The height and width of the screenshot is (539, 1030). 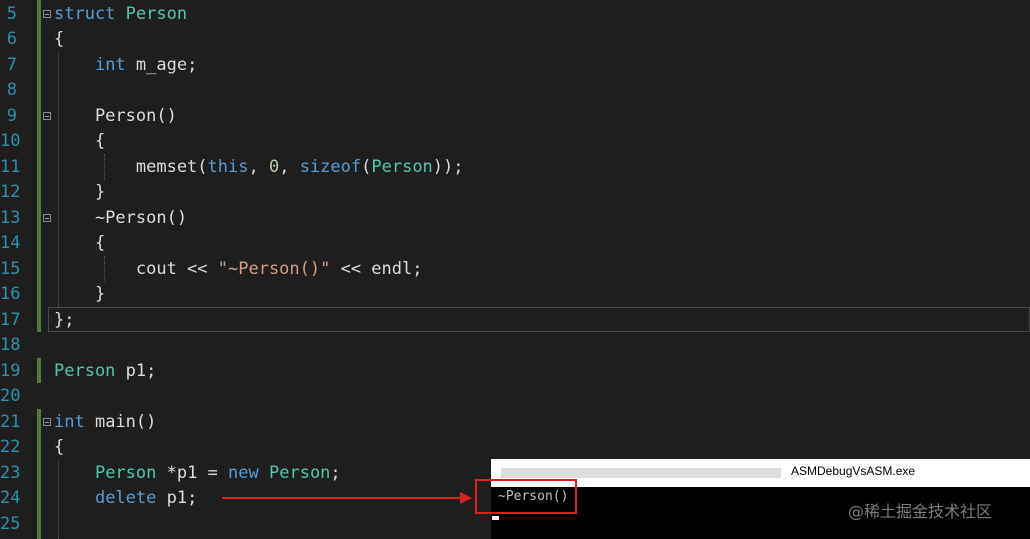 What do you see at coordinates (347, 498) in the screenshot?
I see `annotation-arrow` at bounding box center [347, 498].